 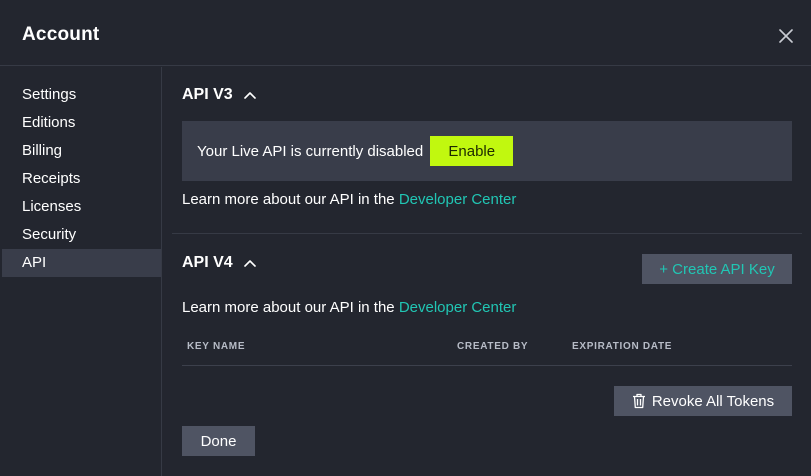 What do you see at coordinates (81, 95) in the screenshot?
I see `sidebar-item-settings: Settings` at bounding box center [81, 95].